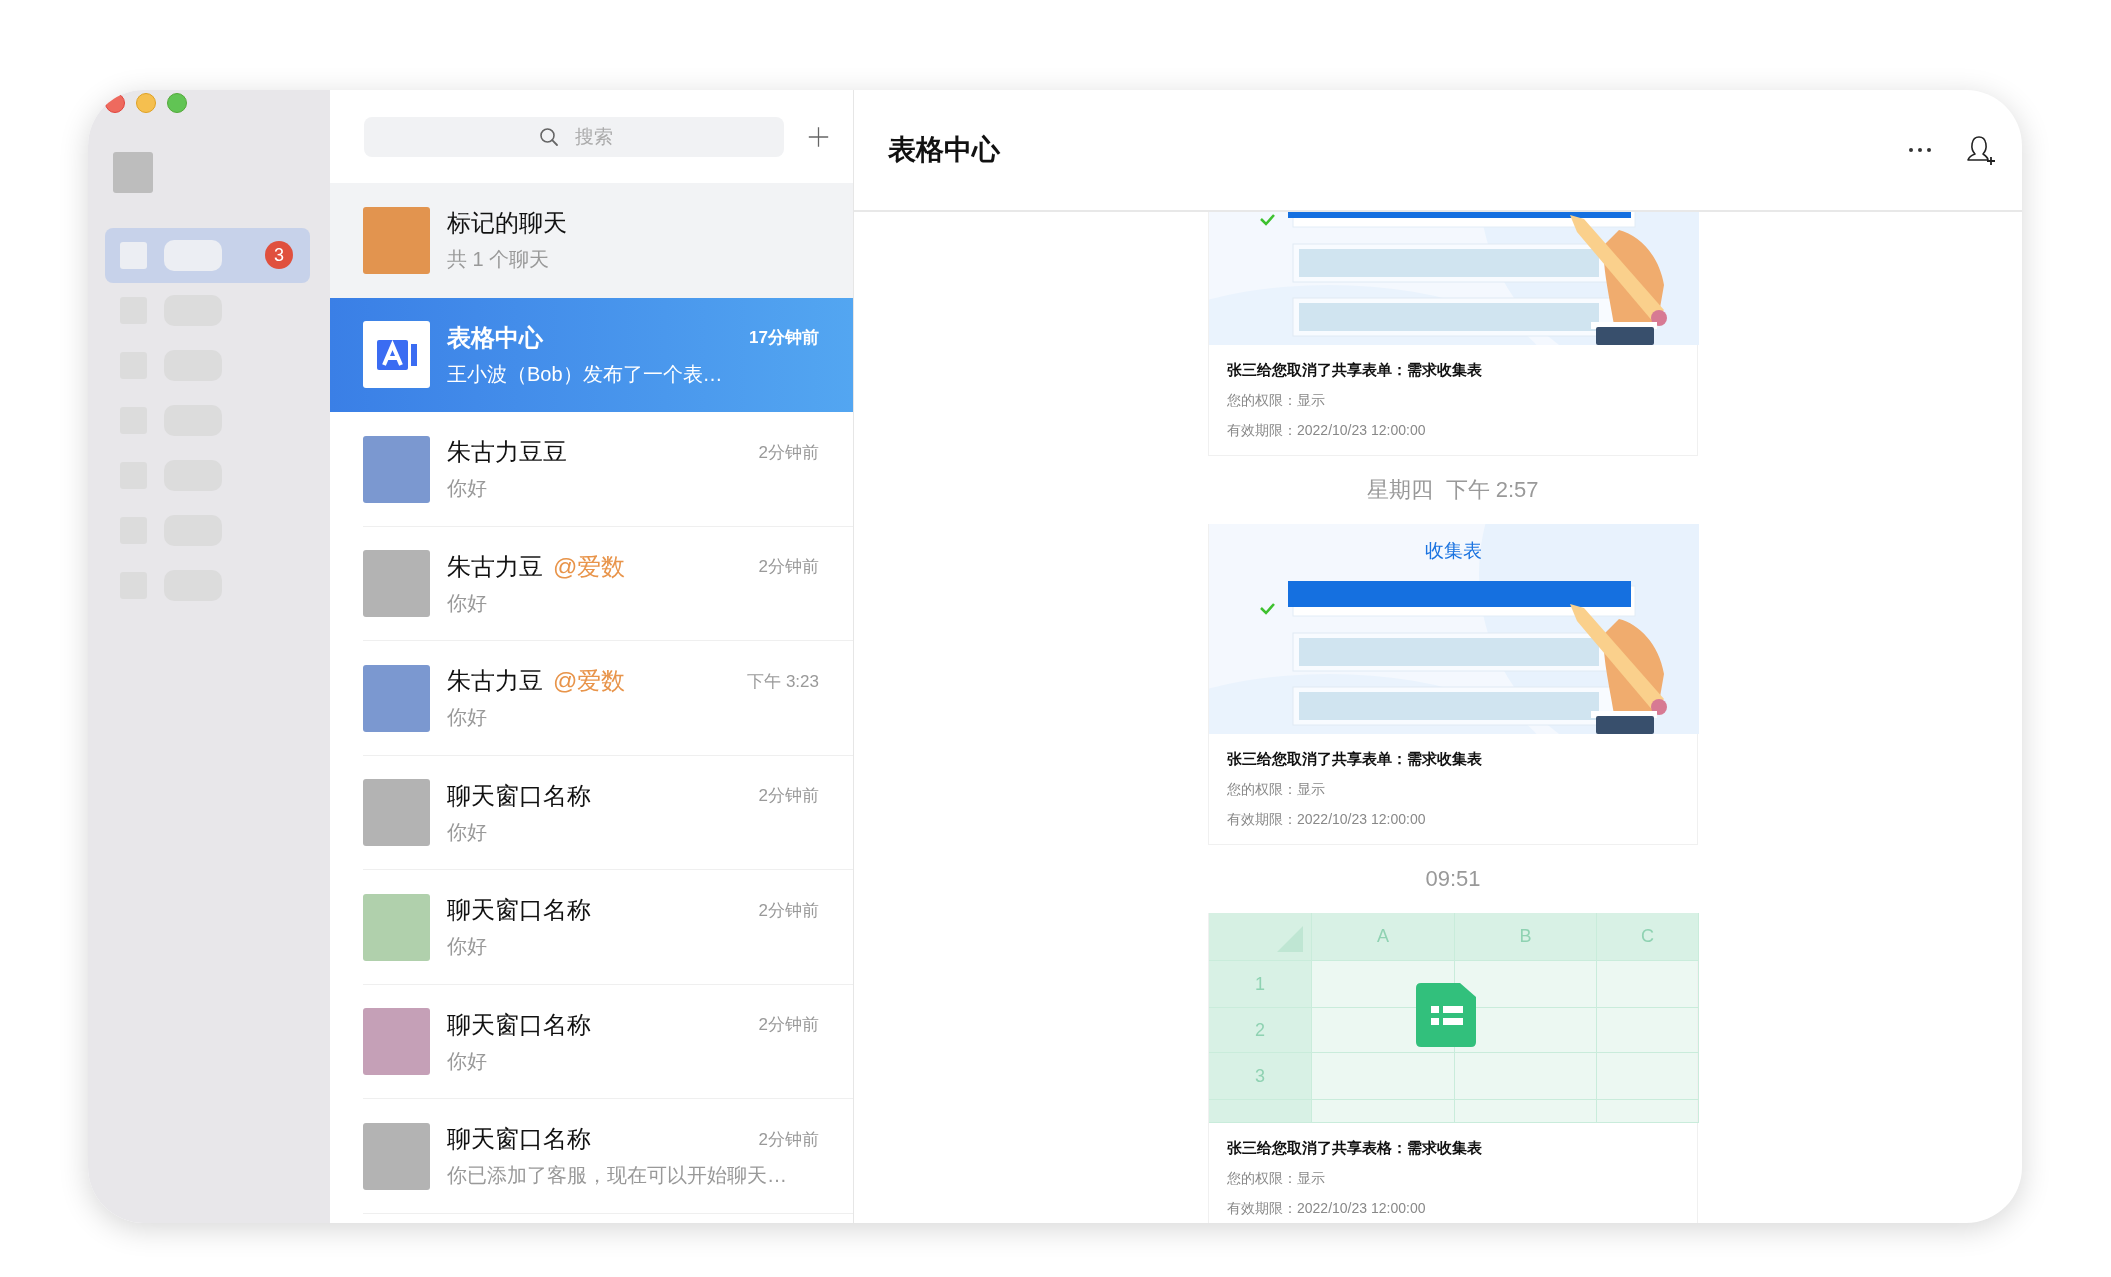  I want to click on user-avatar, so click(133, 172).